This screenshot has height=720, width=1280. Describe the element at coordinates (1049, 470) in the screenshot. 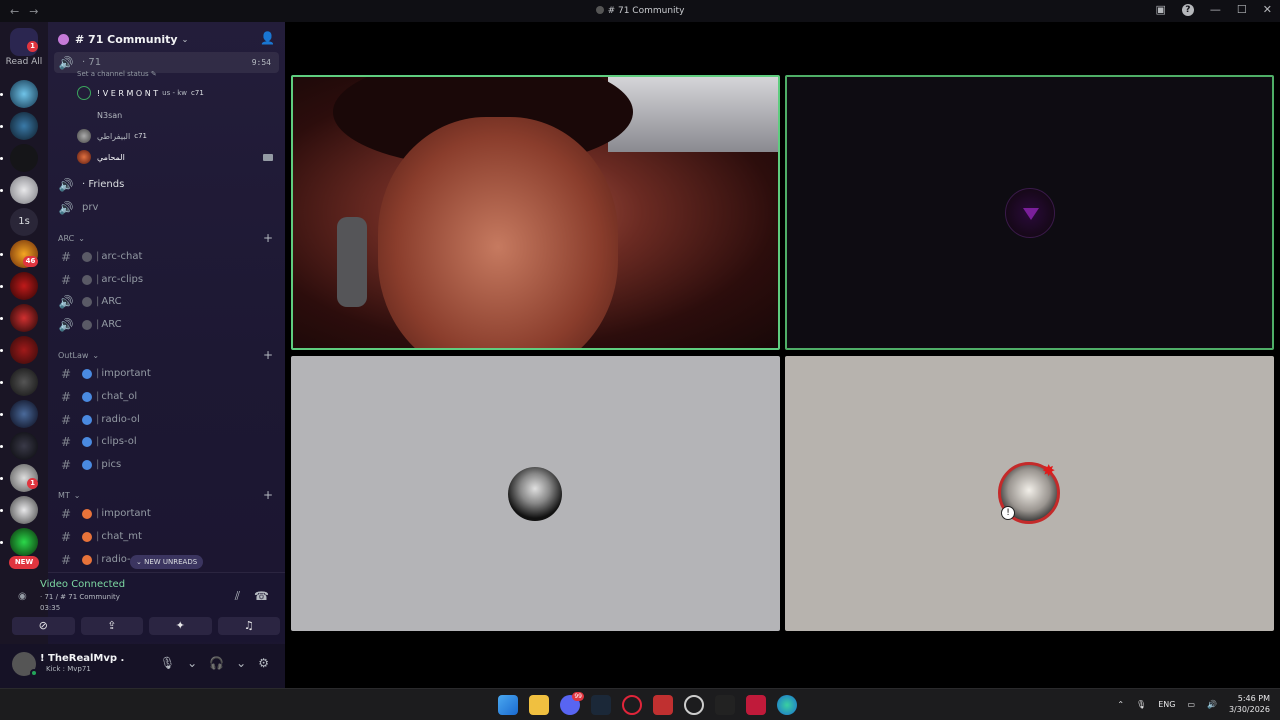

I see `anger-icon: ✸` at that location.